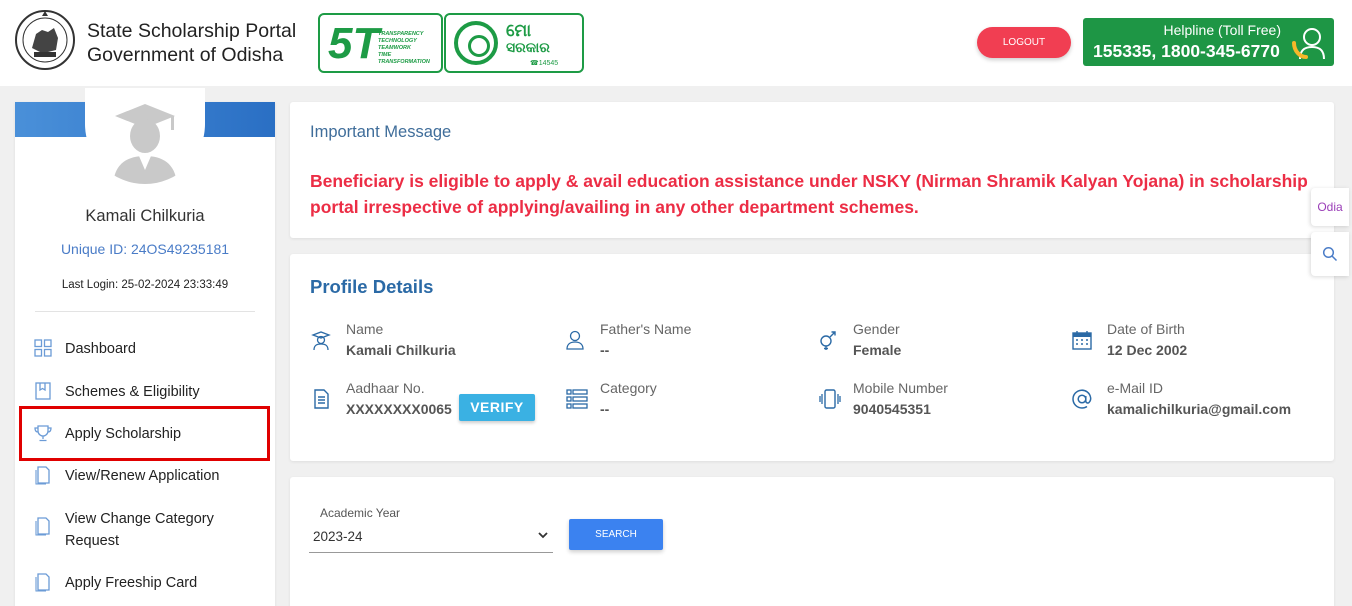 The height and width of the screenshot is (606, 1352). I want to click on helpline-label: Helpline (Toll Free), so click(1222, 30).